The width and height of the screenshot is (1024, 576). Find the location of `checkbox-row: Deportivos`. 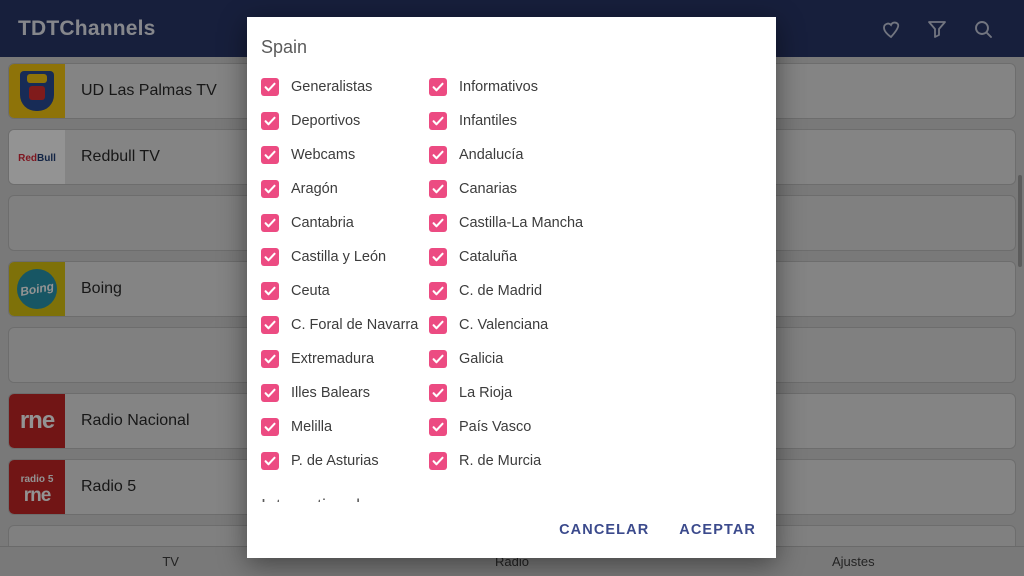

checkbox-row: Deportivos is located at coordinates (345, 121).